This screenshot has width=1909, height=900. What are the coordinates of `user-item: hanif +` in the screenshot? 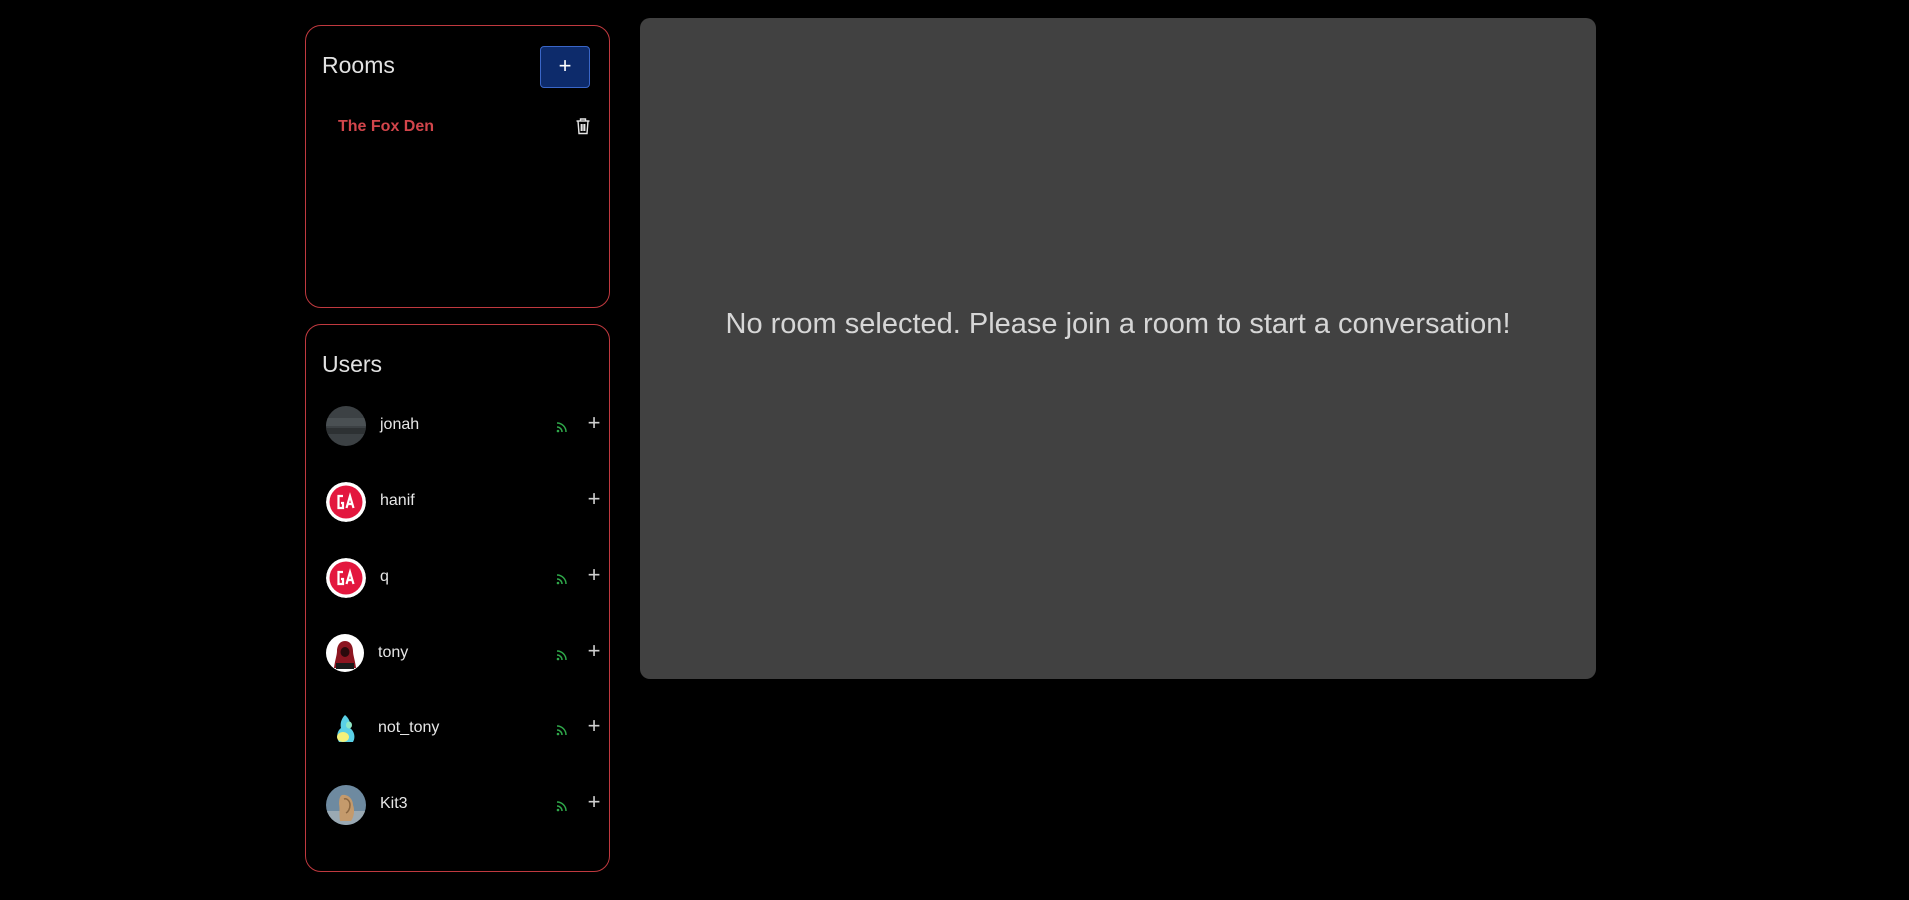 It's located at (463, 502).